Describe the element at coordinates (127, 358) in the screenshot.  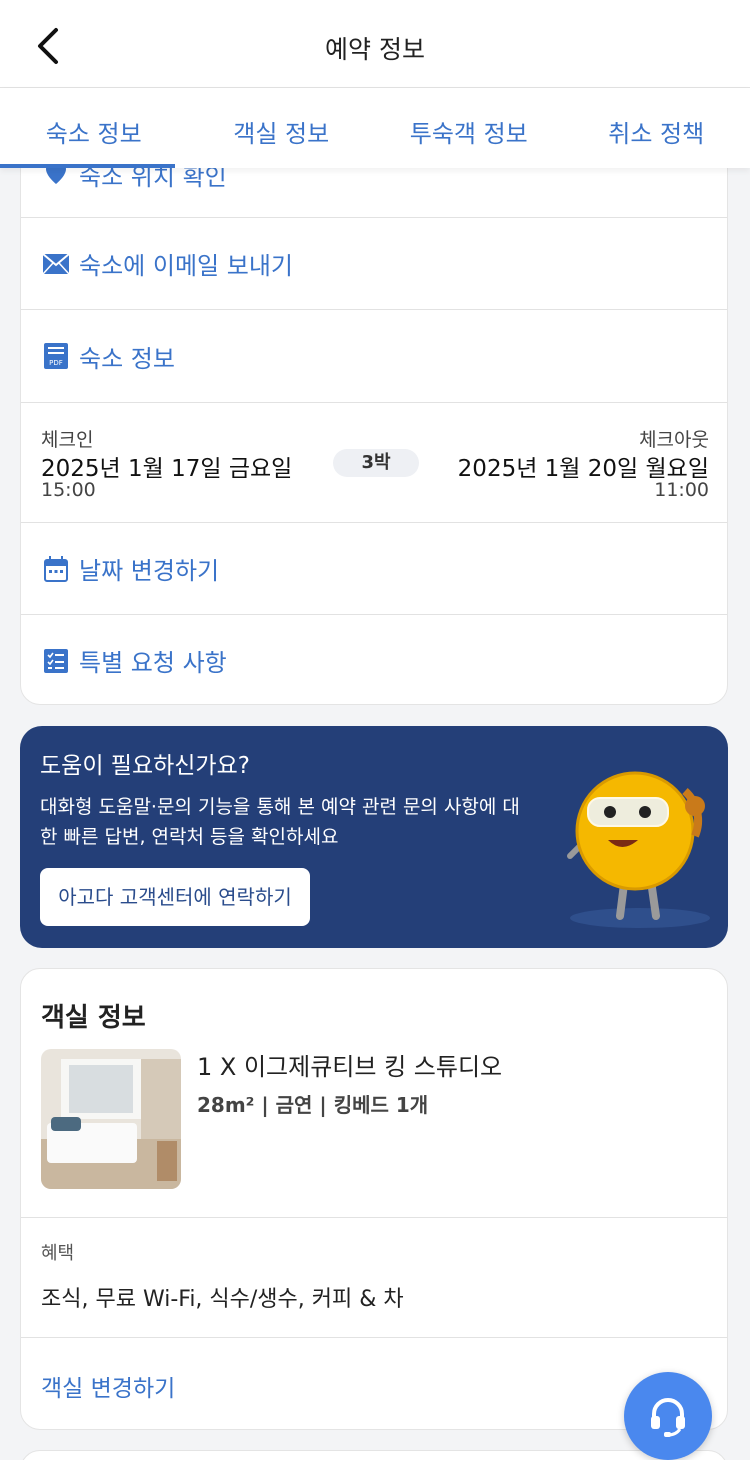
I see `property-info-label: 숙소 정보` at that location.